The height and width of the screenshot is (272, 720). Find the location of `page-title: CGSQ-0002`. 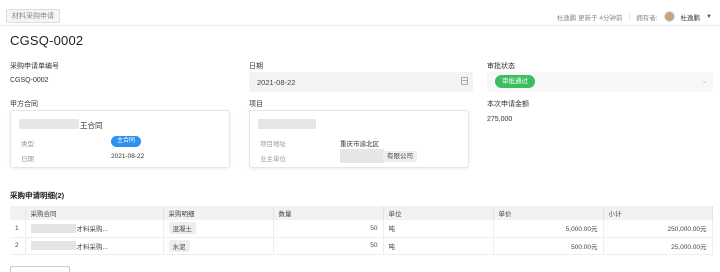

page-title: CGSQ-0002 is located at coordinates (47, 40).